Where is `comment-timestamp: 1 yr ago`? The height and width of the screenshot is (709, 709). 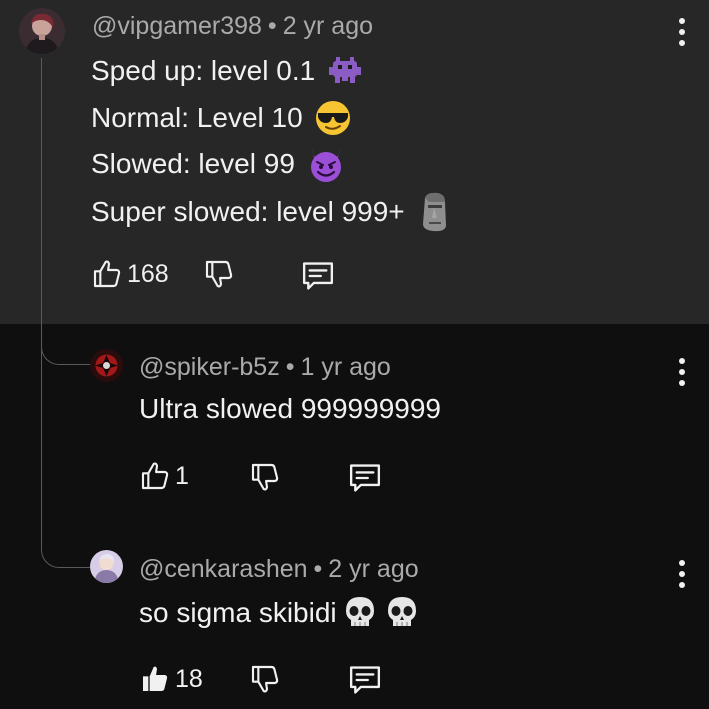 comment-timestamp: 1 yr ago is located at coordinates (345, 367).